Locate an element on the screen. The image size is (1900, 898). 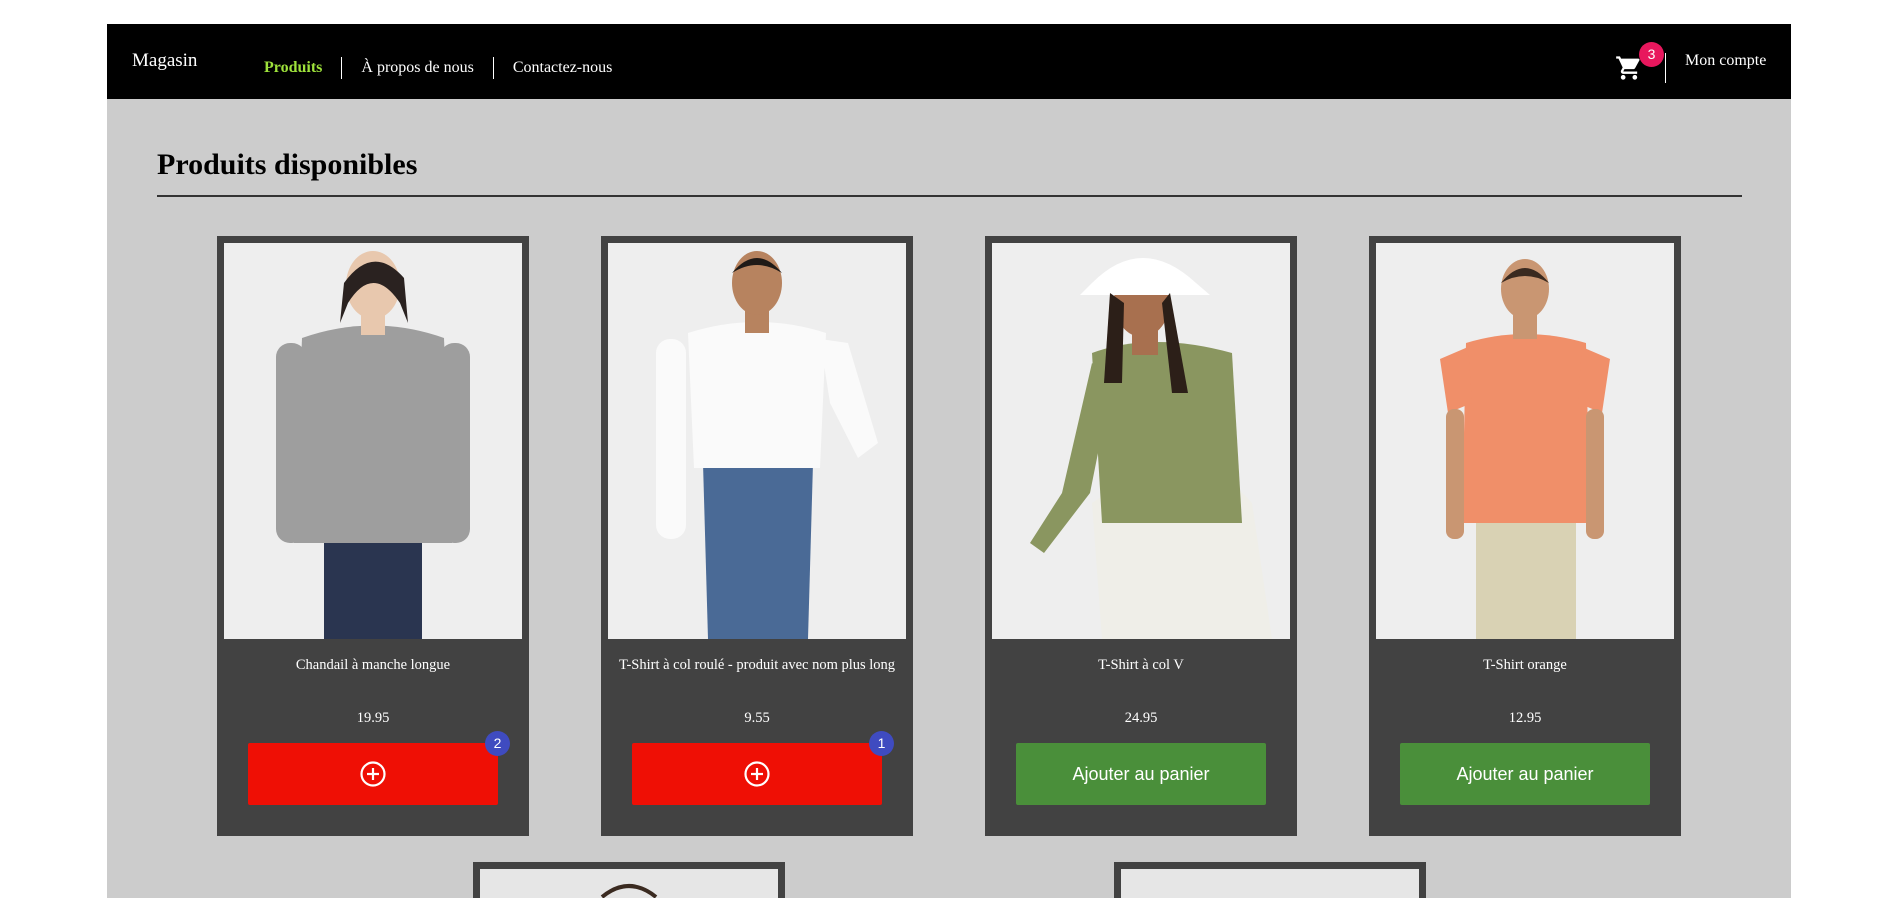
product-price: 9.55 is located at coordinates (757, 718).